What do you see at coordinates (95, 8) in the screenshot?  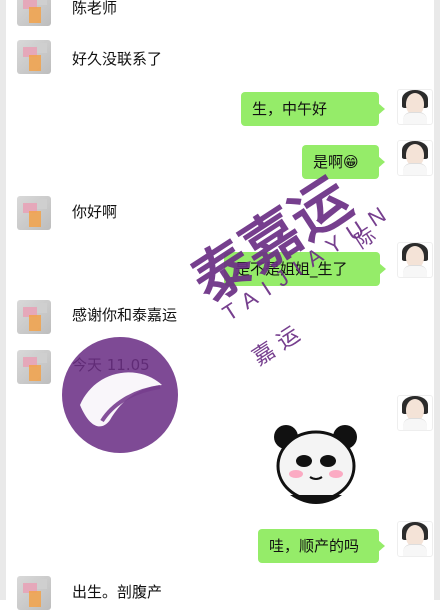 I see `message-text: 陈老师` at bounding box center [95, 8].